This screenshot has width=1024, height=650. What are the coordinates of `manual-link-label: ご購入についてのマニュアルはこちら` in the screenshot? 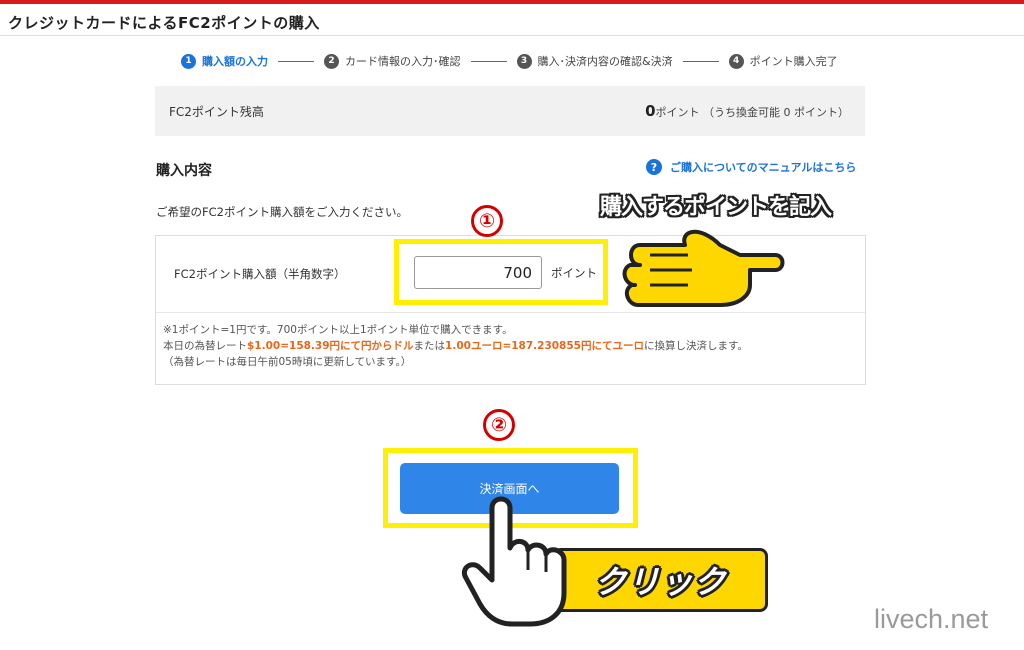 It's located at (763, 167).